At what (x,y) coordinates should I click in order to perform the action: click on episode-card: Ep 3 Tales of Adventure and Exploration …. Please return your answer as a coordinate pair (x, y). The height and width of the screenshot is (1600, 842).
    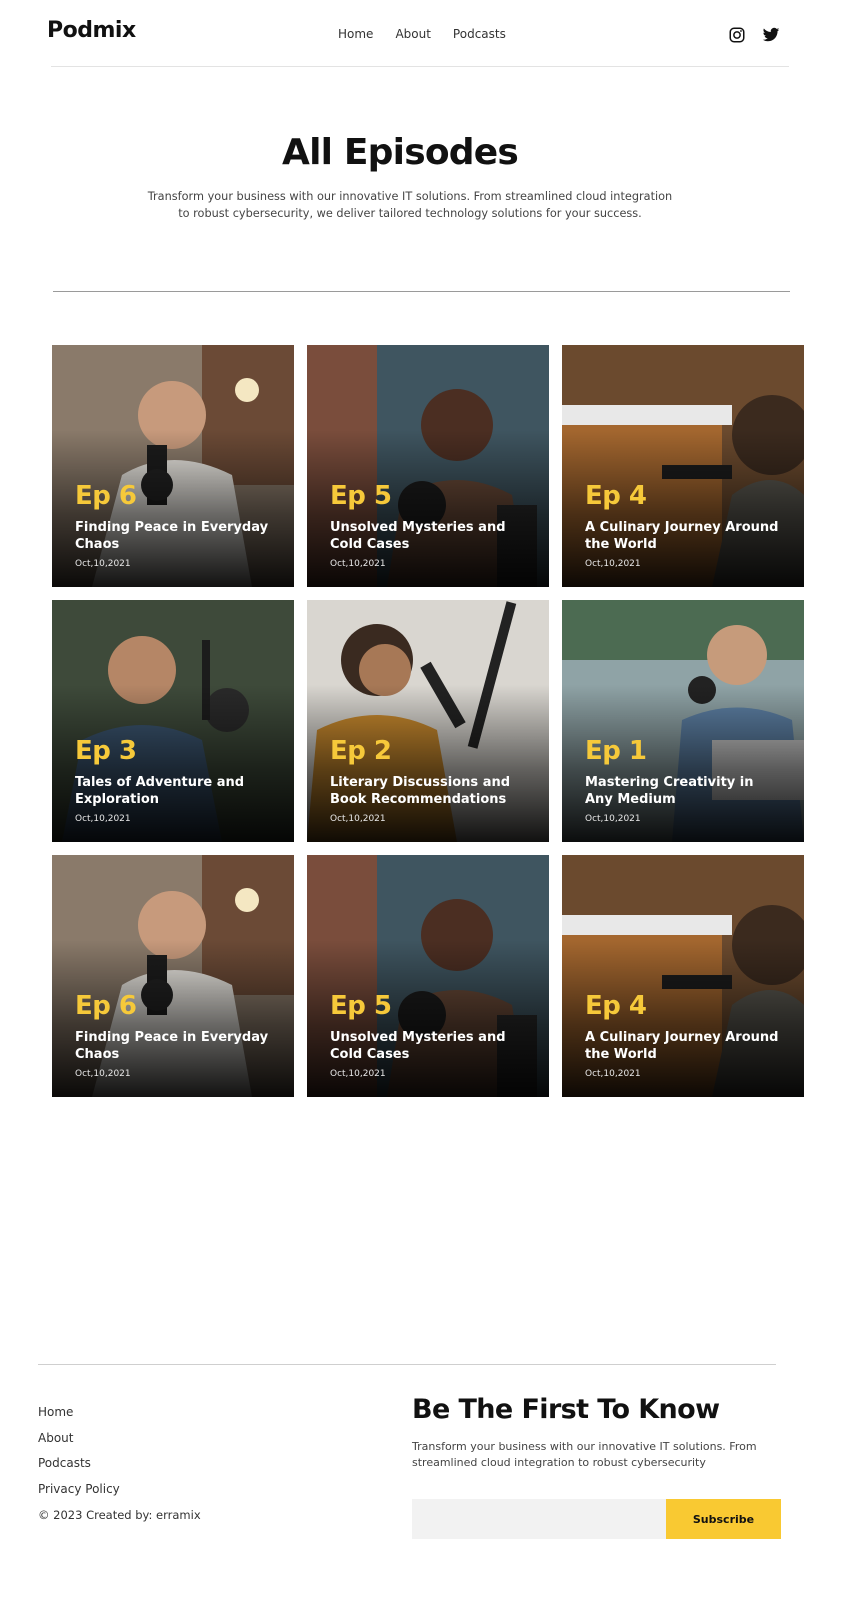
    Looking at the image, I should click on (173, 721).